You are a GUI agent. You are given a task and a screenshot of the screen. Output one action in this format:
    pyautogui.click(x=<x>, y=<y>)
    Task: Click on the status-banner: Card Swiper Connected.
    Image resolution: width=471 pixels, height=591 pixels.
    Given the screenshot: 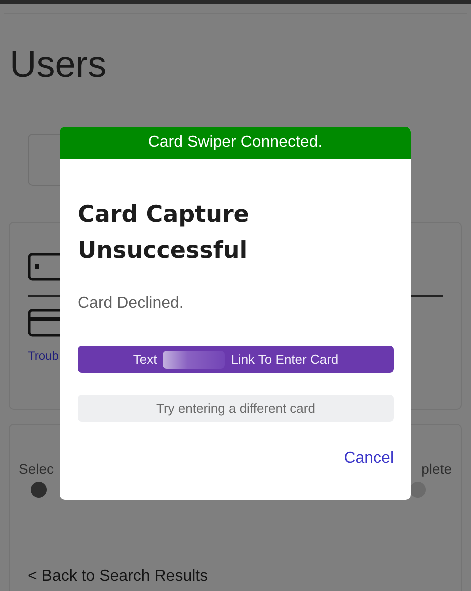 What is the action you would take?
    pyautogui.click(x=235, y=143)
    